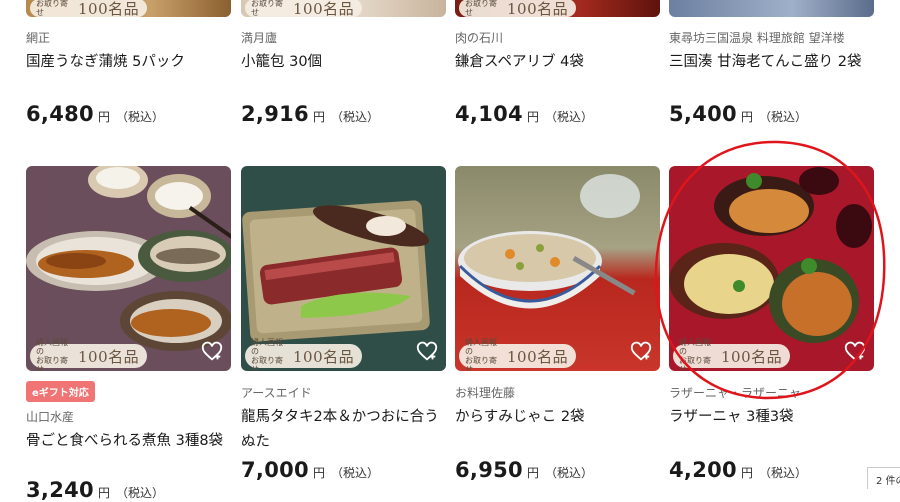 The height and width of the screenshot is (502, 900). Describe the element at coordinates (489, 114) in the screenshot. I see `price-value: 4,104` at that location.